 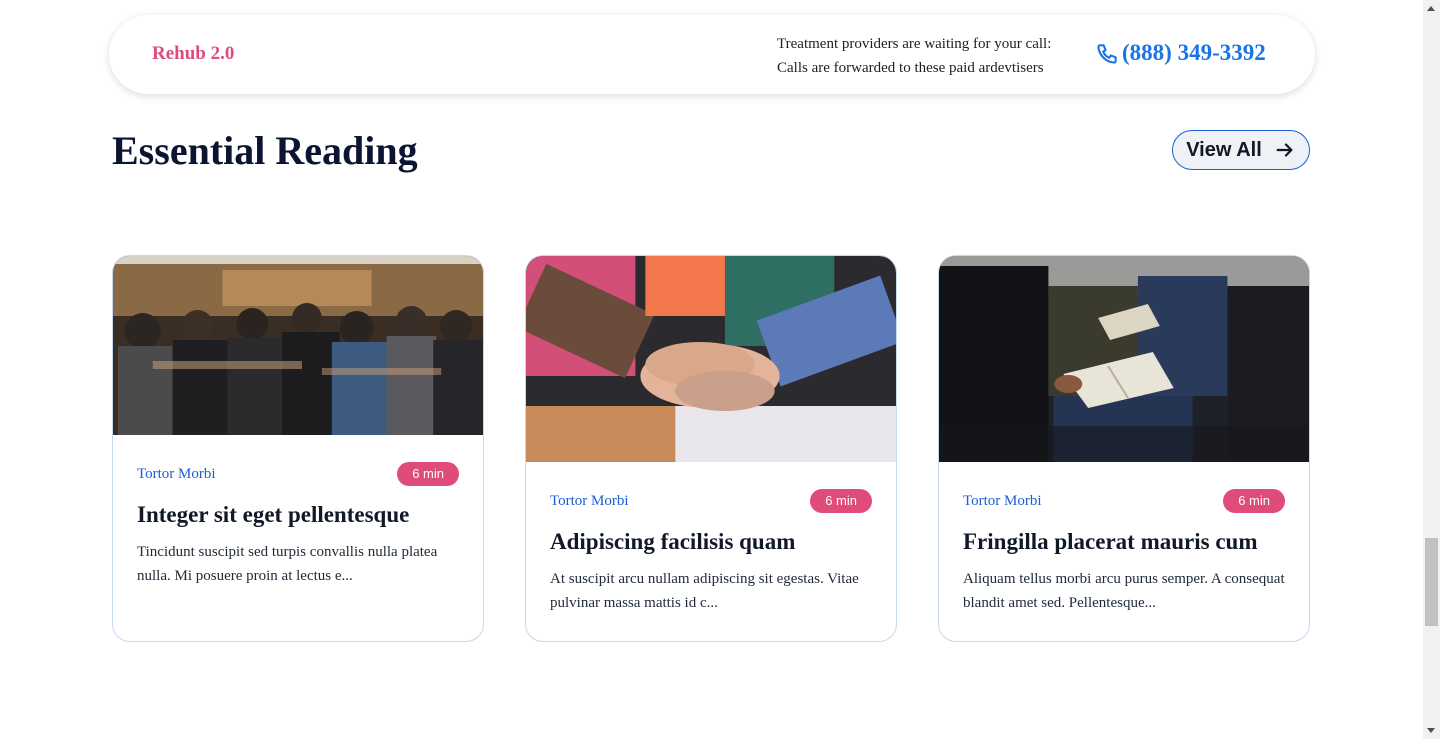 I want to click on stacked-hands-photo, so click(x=711, y=359).